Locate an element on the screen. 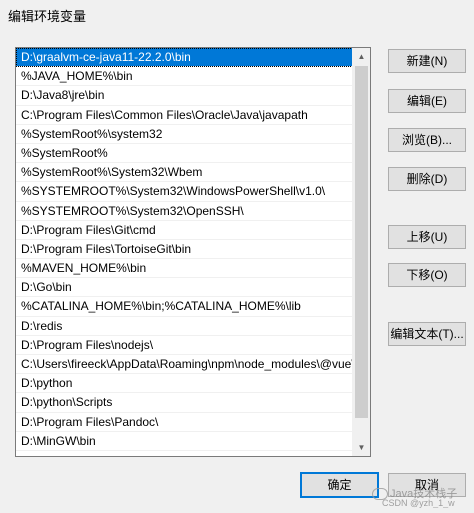 The width and height of the screenshot is (474, 513). path-list-item: D:\python is located at coordinates (184, 384).